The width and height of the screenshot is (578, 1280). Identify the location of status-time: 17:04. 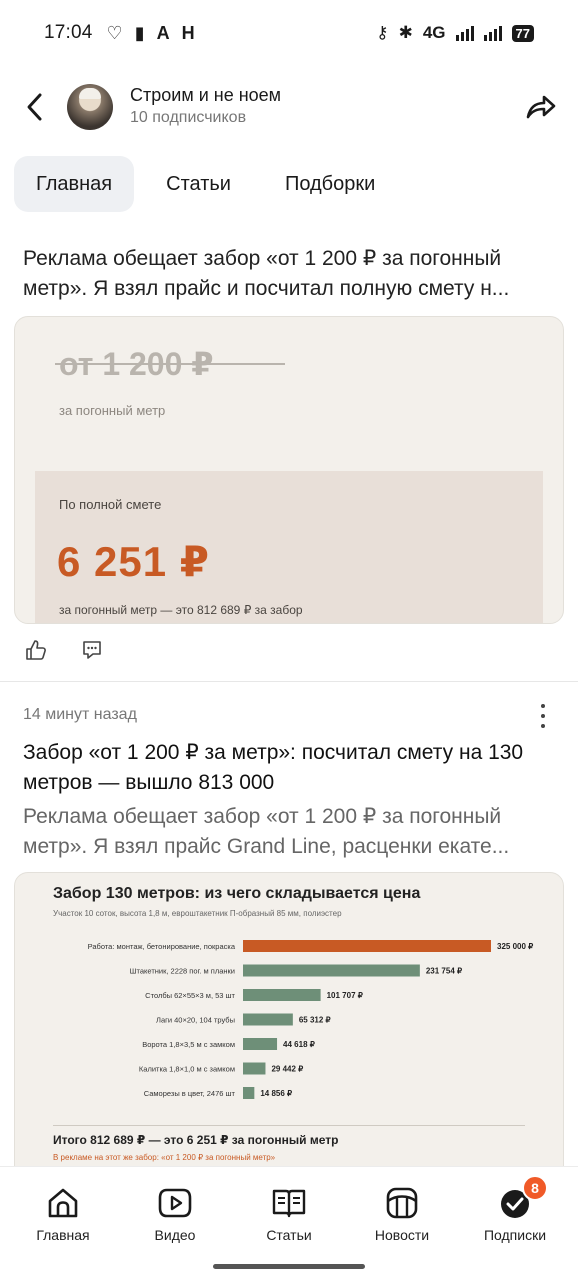
(68, 32).